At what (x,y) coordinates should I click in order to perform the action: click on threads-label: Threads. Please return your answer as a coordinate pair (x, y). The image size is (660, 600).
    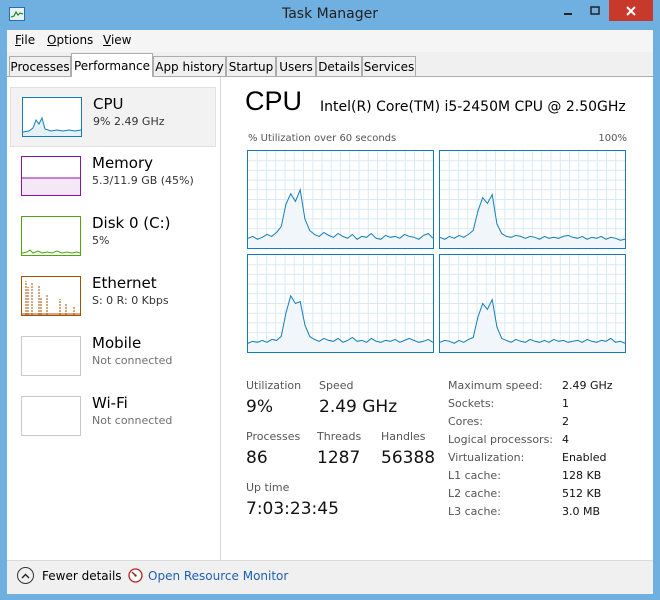
    Looking at the image, I should click on (339, 436).